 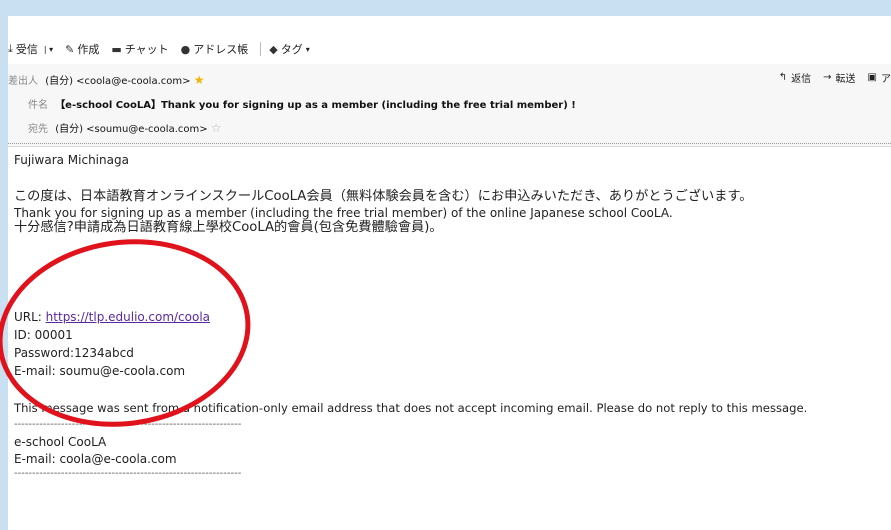 I want to click on tag-button: ◆ タグ ▾, so click(x=289, y=49).